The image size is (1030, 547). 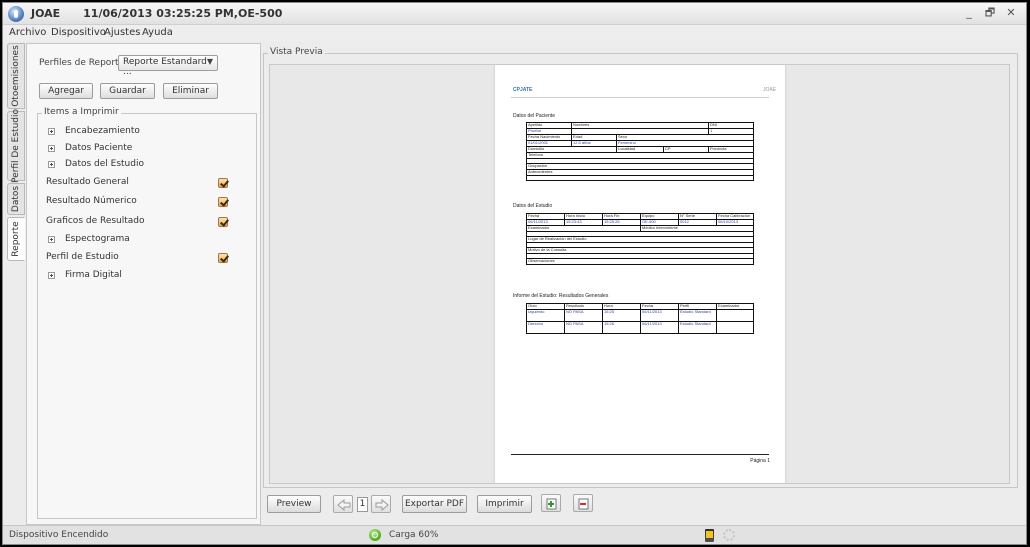 What do you see at coordinates (514, 534) in the screenshot?
I see `status-bar: Dispositivo Encendido Carga 60%` at bounding box center [514, 534].